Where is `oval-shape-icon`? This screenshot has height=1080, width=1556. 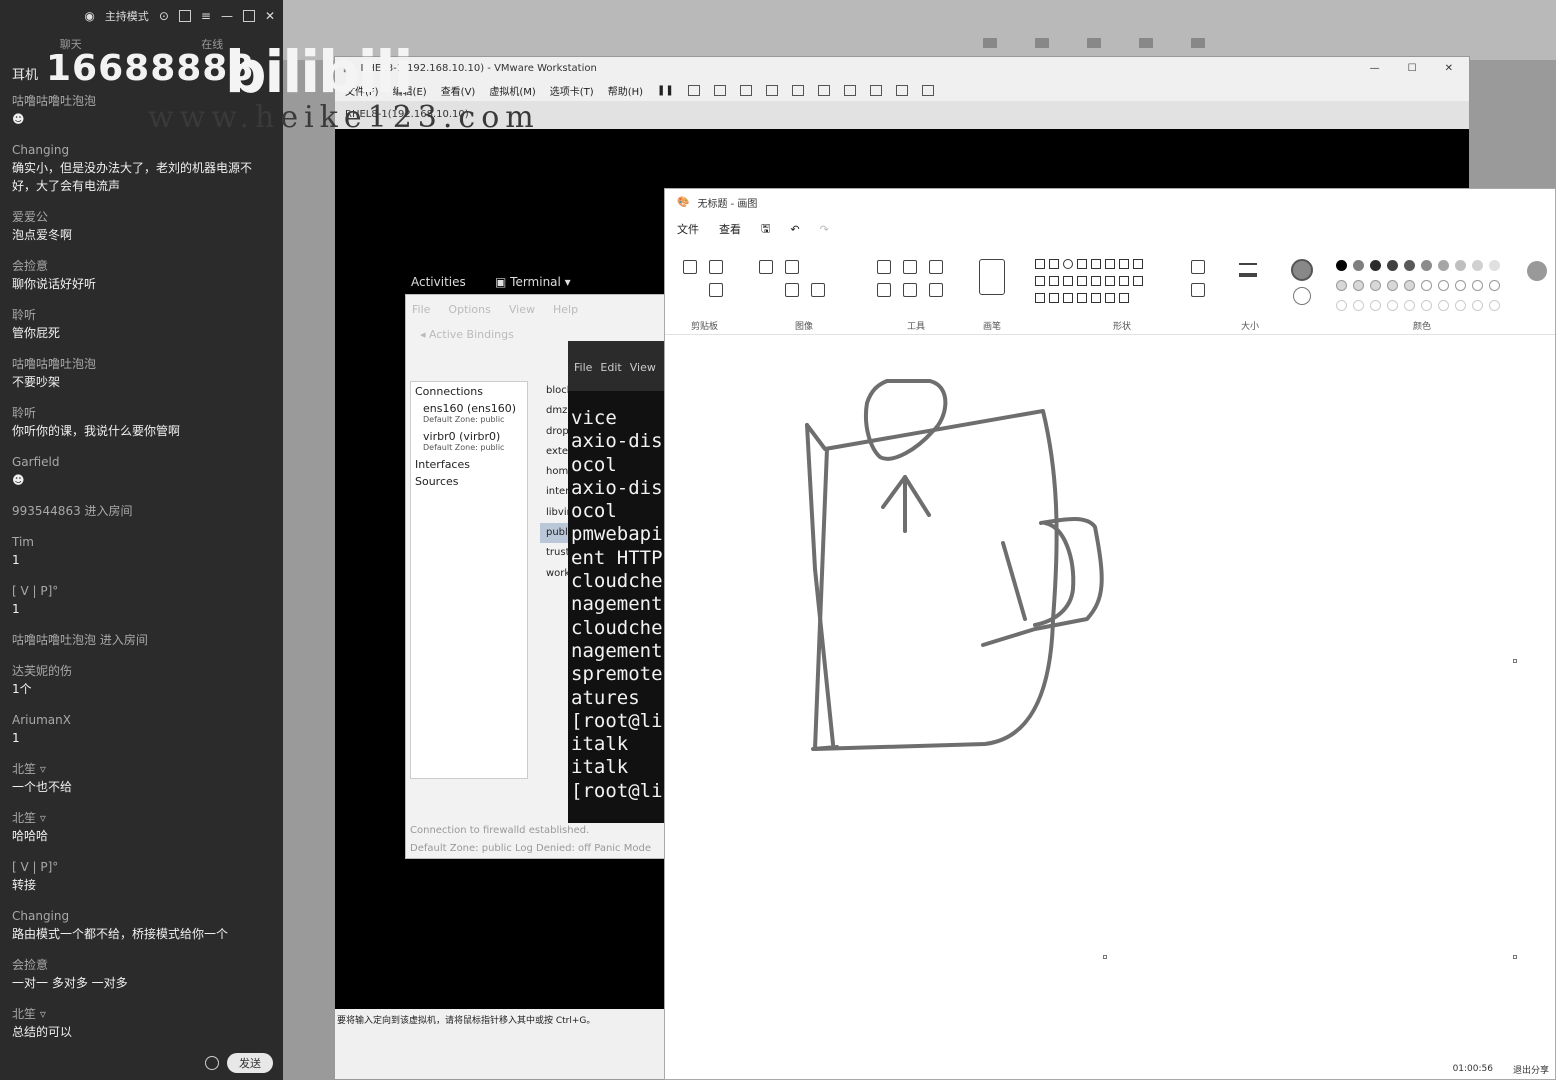 oval-shape-icon is located at coordinates (1068, 264).